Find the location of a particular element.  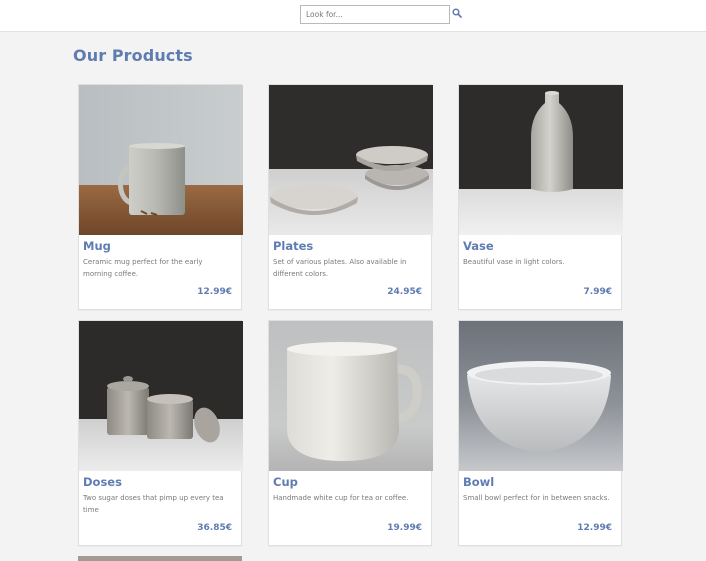

product-description: Beautiful vase in light colors. is located at coordinates (514, 262).